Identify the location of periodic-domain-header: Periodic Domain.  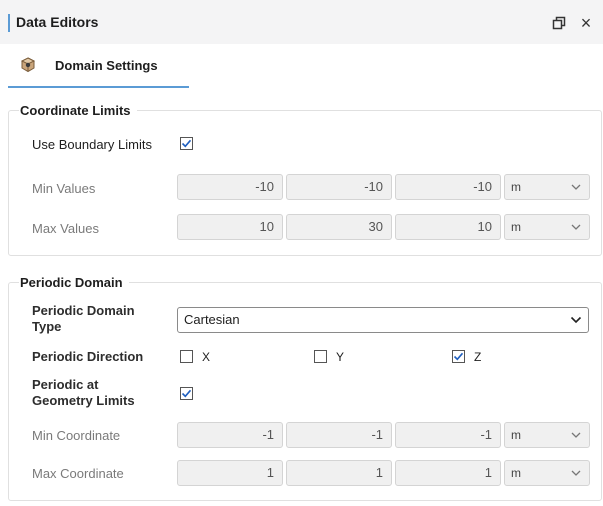
(74, 282).